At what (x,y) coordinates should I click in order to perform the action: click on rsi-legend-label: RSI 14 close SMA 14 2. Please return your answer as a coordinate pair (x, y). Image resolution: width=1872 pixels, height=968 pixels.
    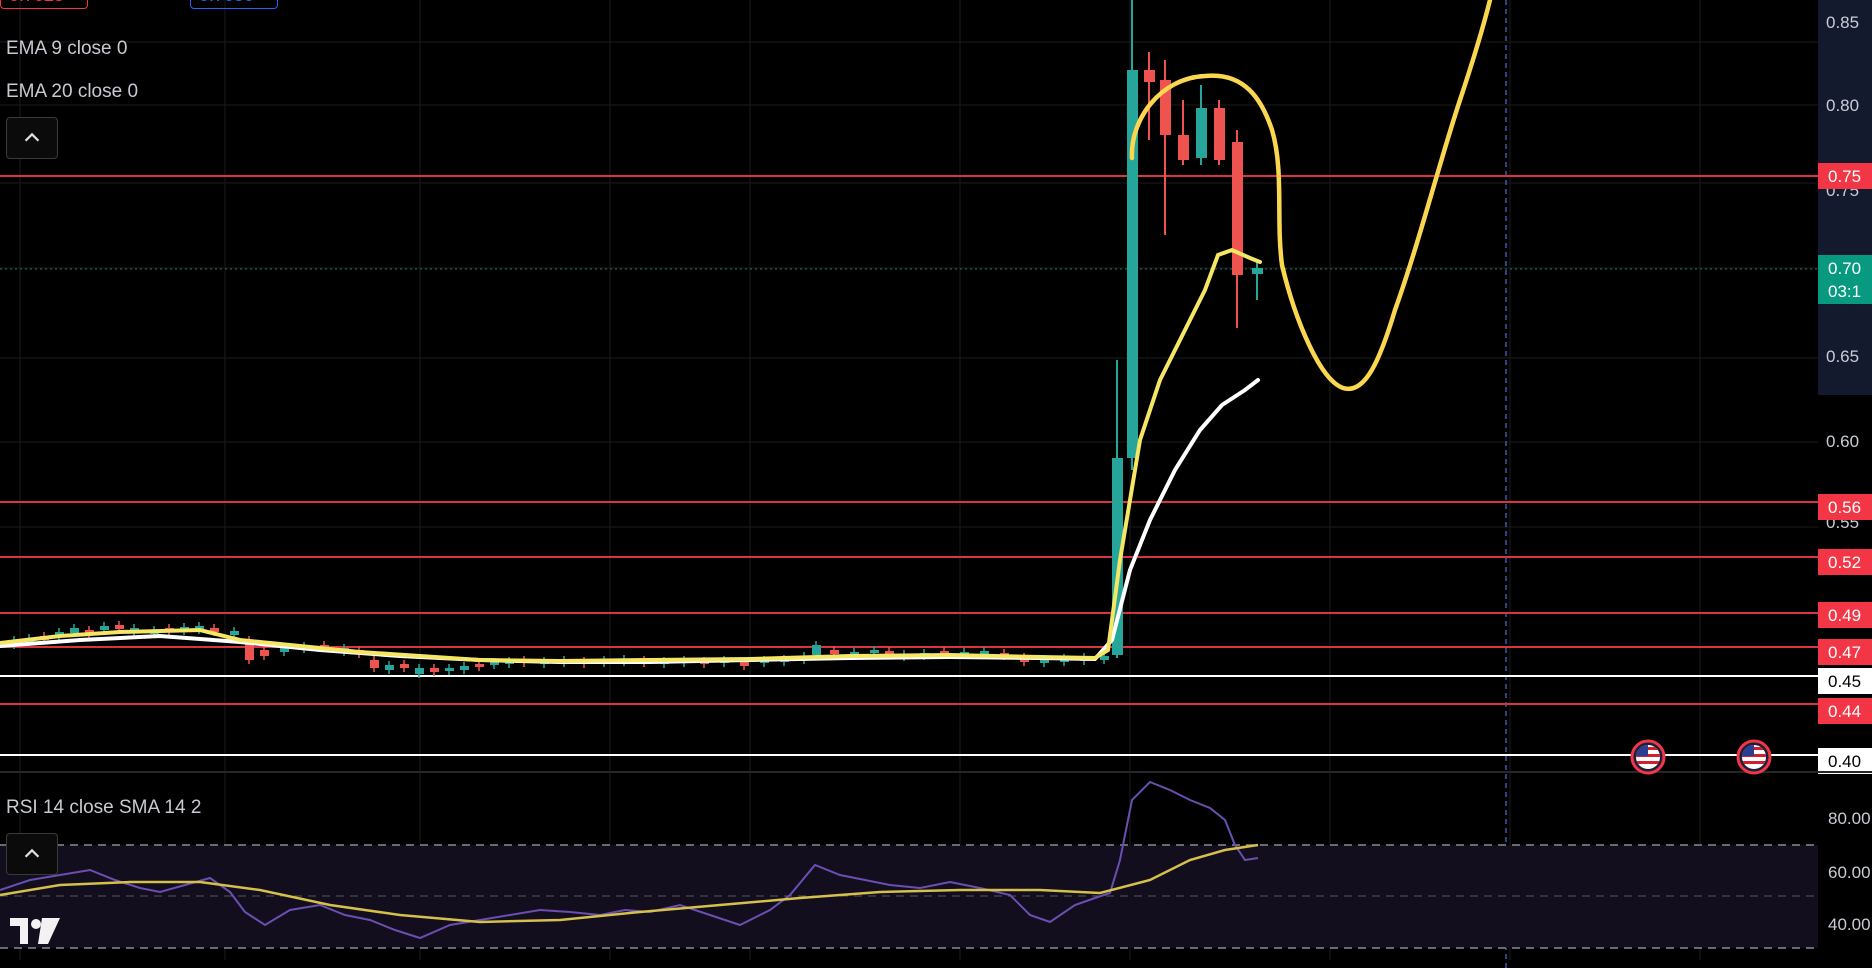
    Looking at the image, I should click on (104, 807).